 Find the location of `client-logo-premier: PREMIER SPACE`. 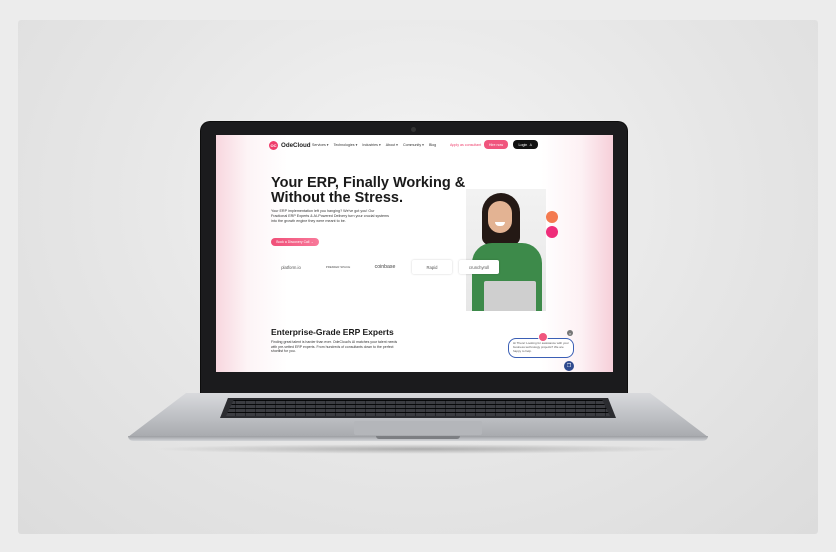

client-logo-premier: PREMIER SPACE is located at coordinates (338, 267).